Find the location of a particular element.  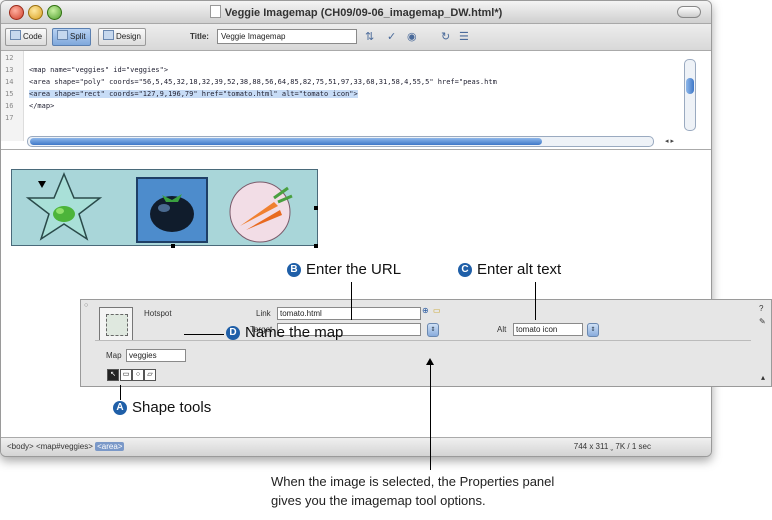

circle-hotspot-tool: ○ is located at coordinates (138, 375).